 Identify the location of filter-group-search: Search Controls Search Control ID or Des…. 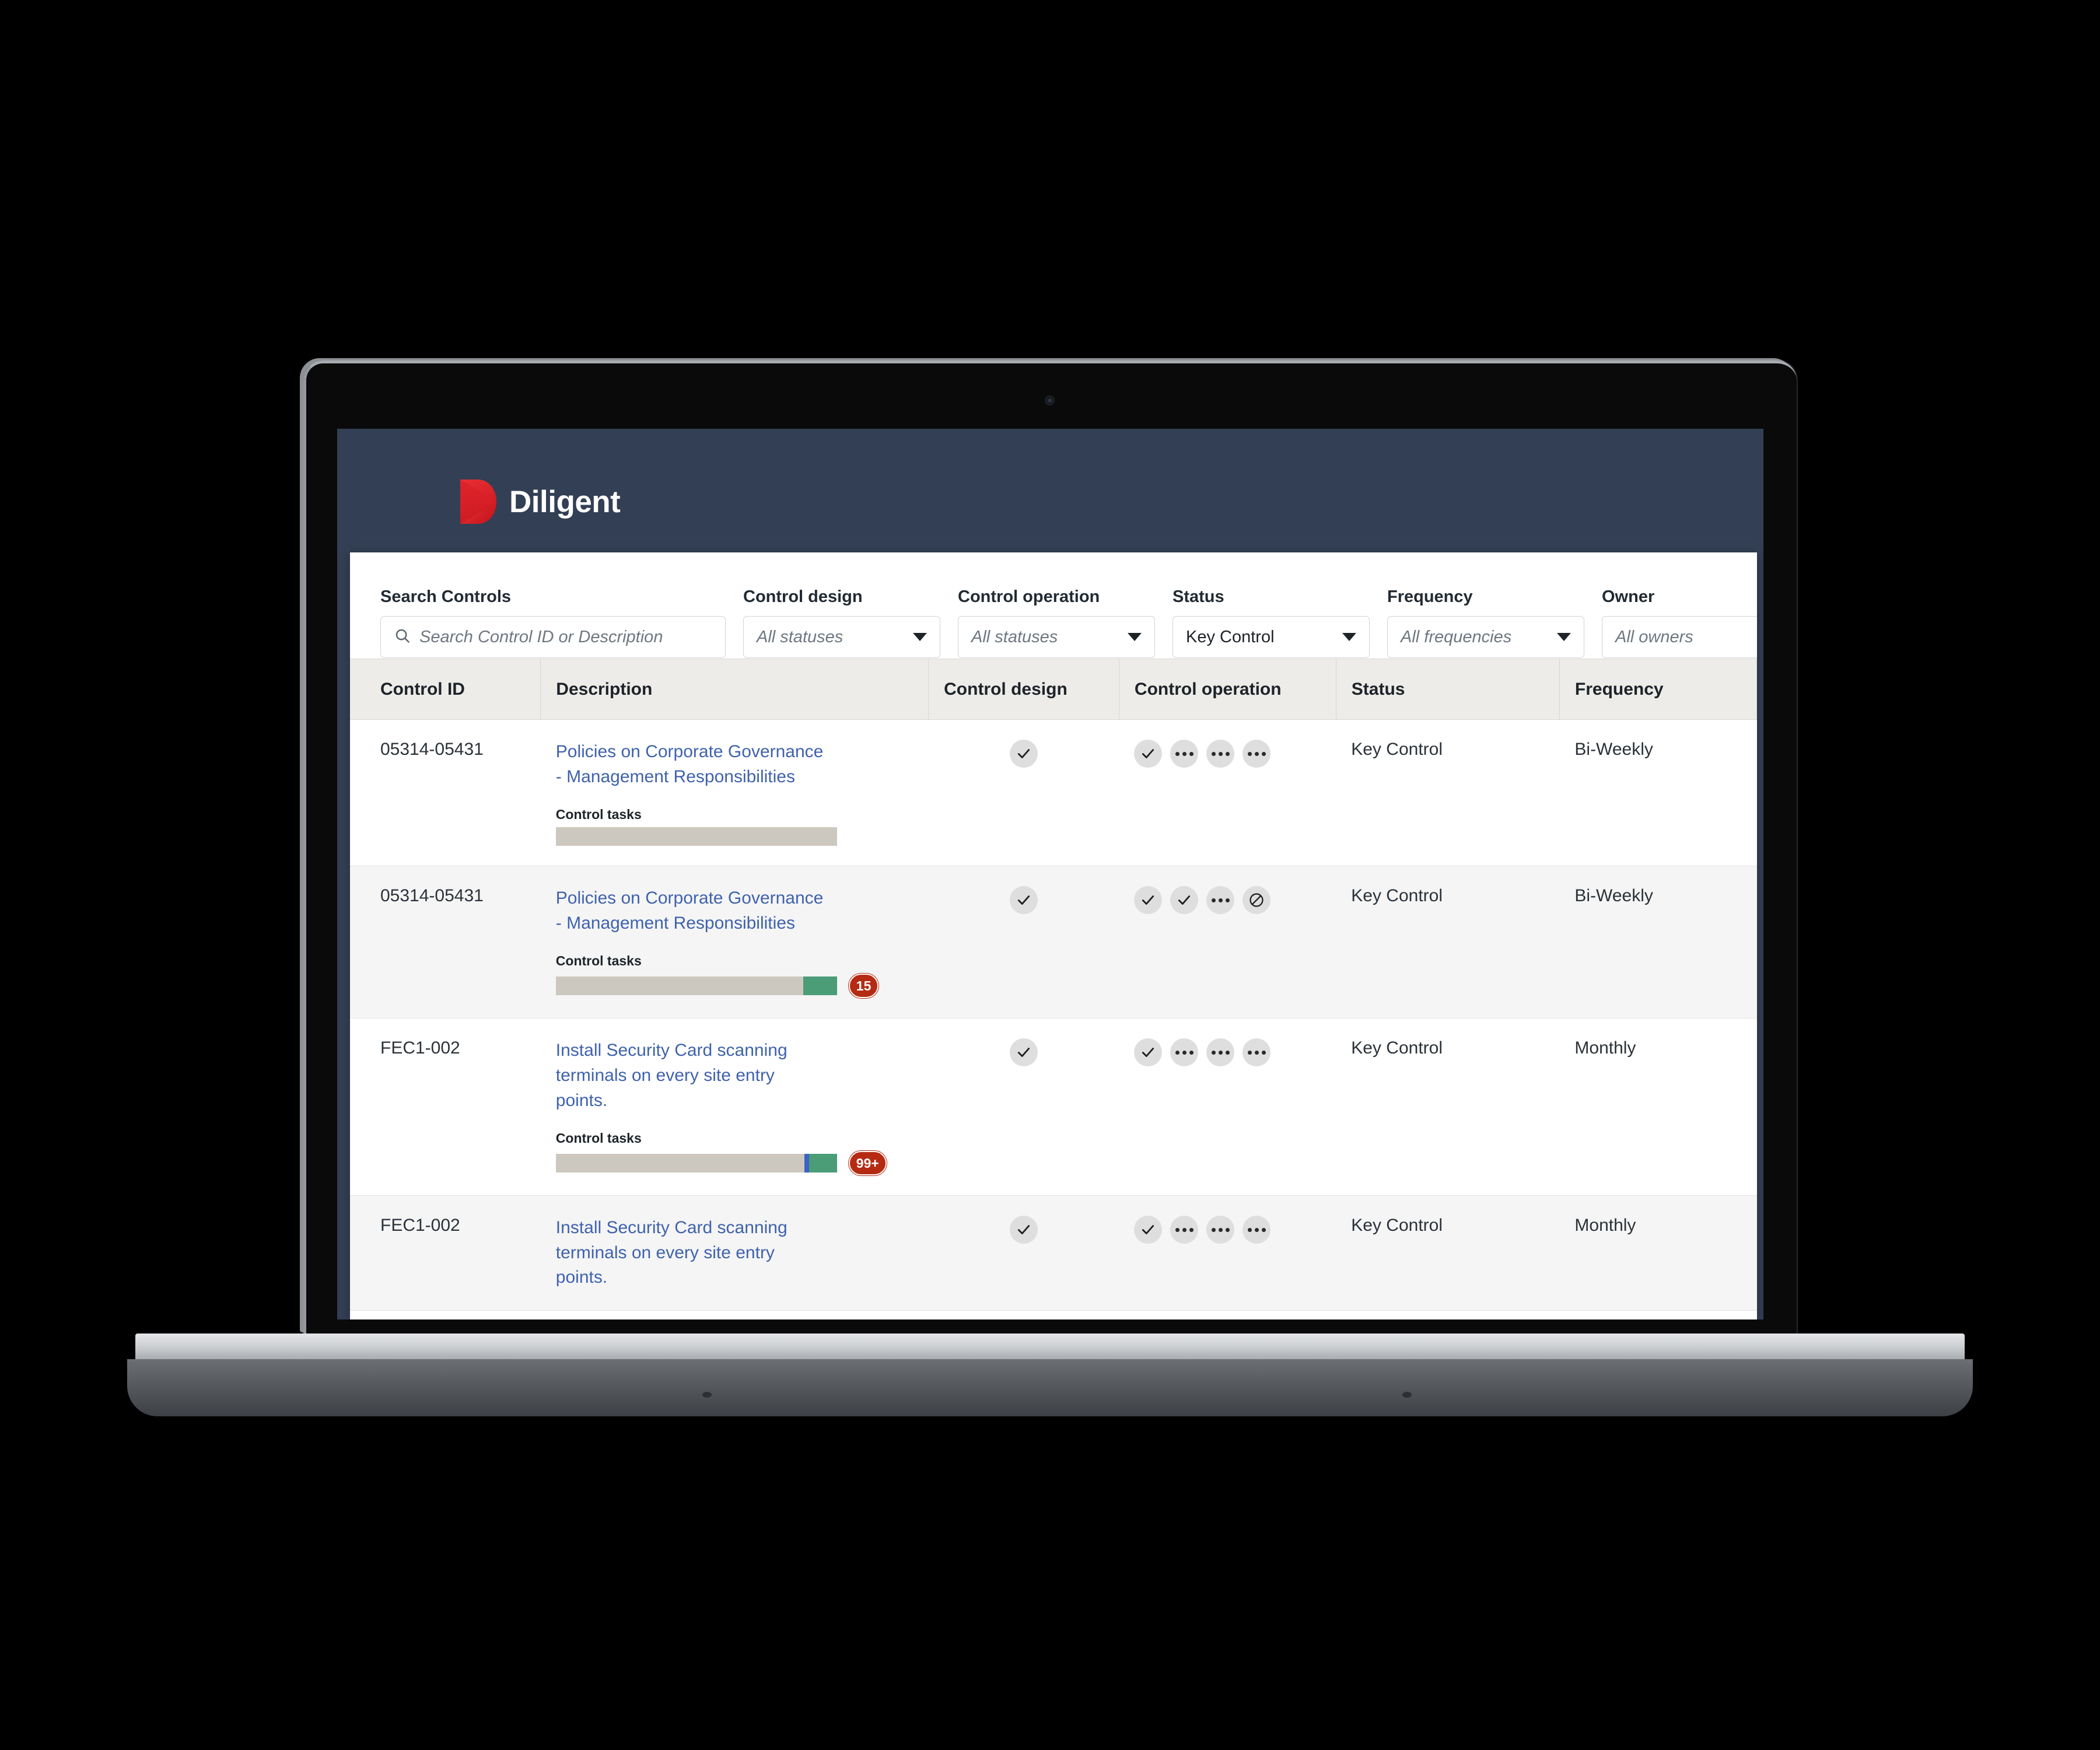
(553, 622).